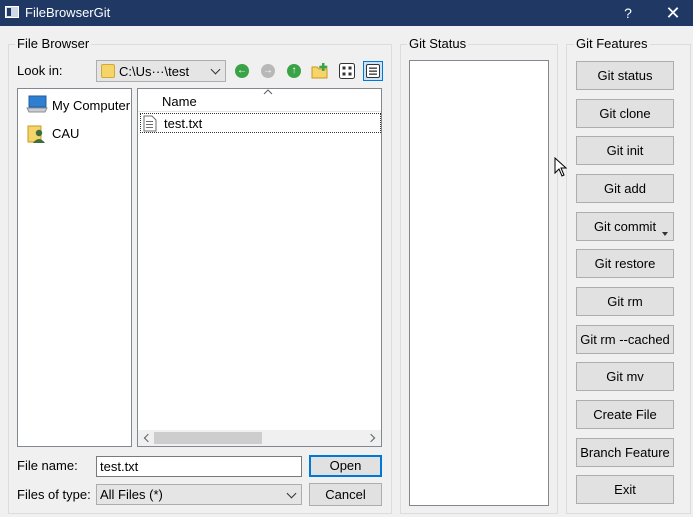 This screenshot has width=693, height=517. Describe the element at coordinates (268, 92) in the screenshot. I see `sort-ascending-icon` at that location.